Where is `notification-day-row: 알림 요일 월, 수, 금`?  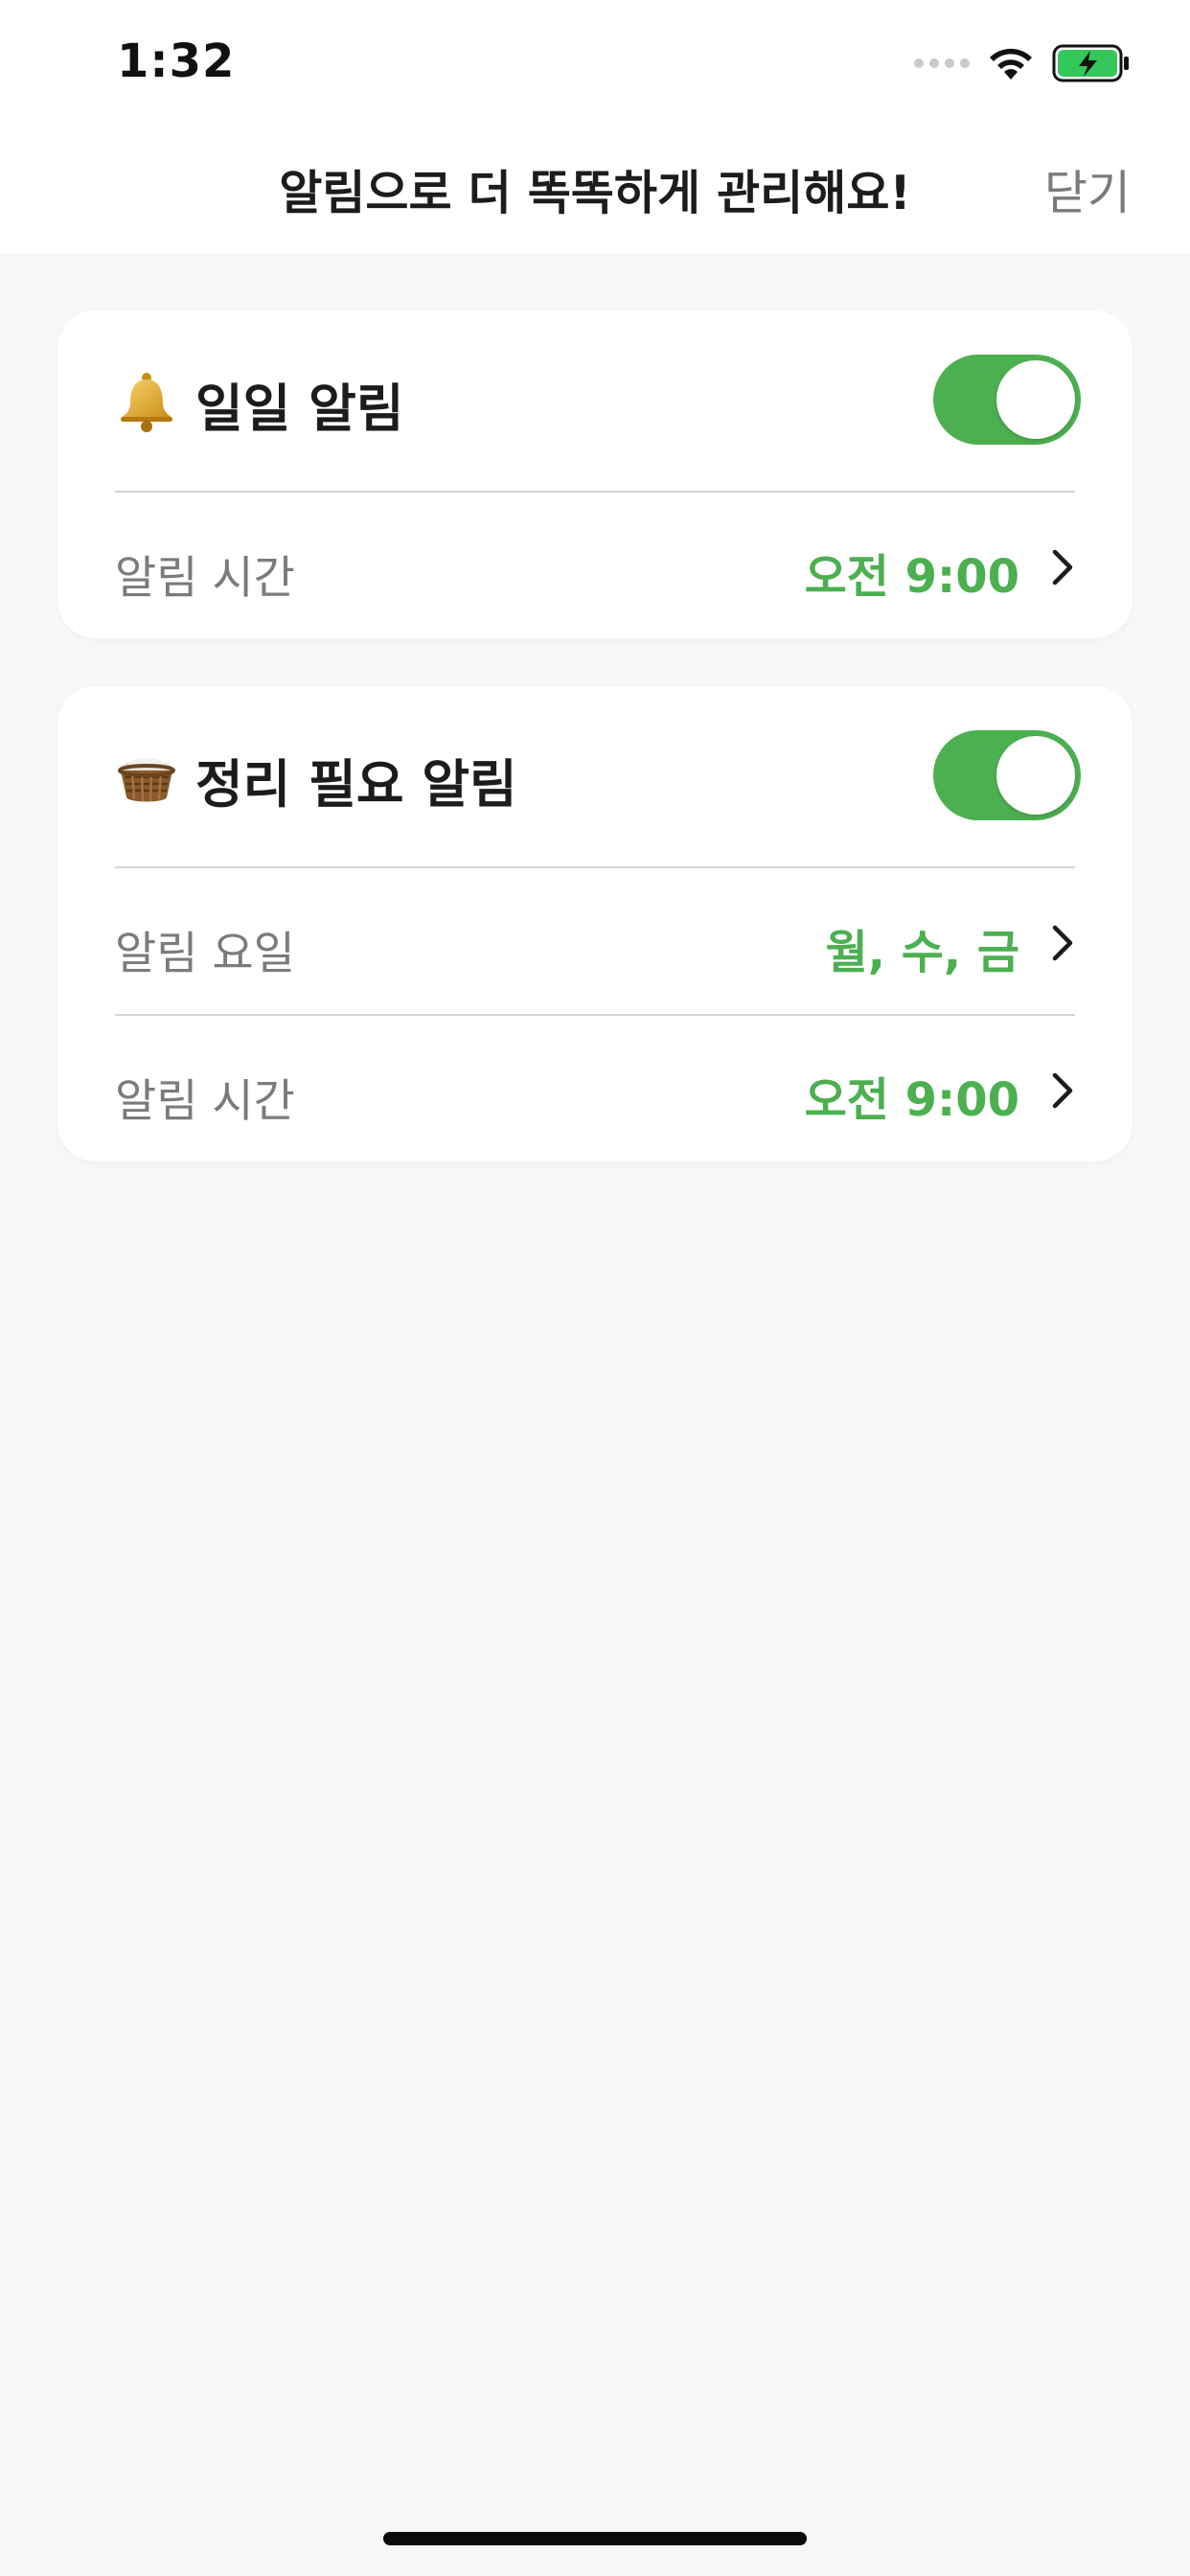 notification-day-row: 알림 요일 월, 수, 금 is located at coordinates (595, 941).